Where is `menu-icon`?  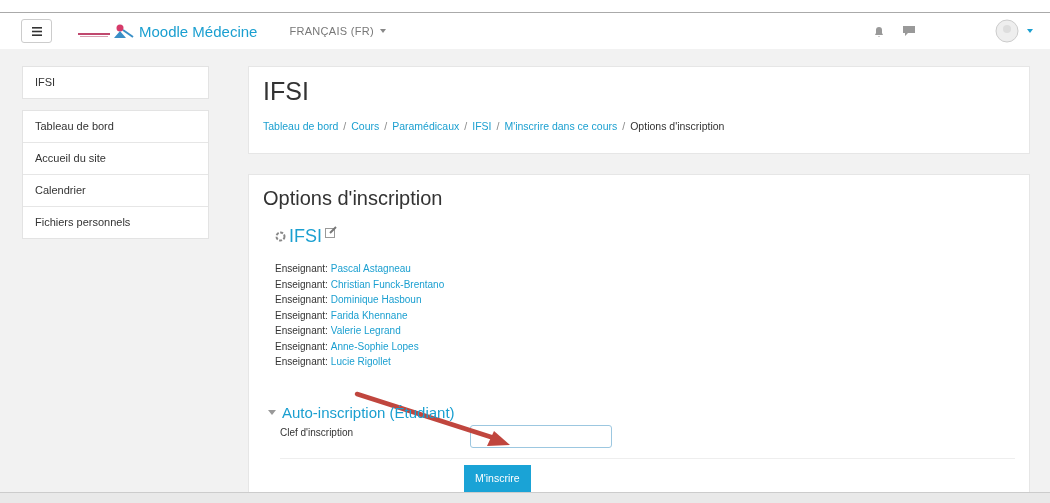 menu-icon is located at coordinates (36, 31).